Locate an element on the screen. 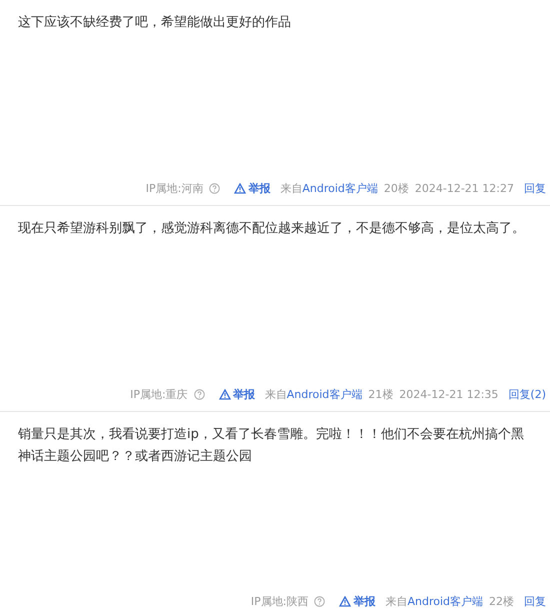 The height and width of the screenshot is (610, 550). post-time: 2024-12-21 12:35 is located at coordinates (448, 394).